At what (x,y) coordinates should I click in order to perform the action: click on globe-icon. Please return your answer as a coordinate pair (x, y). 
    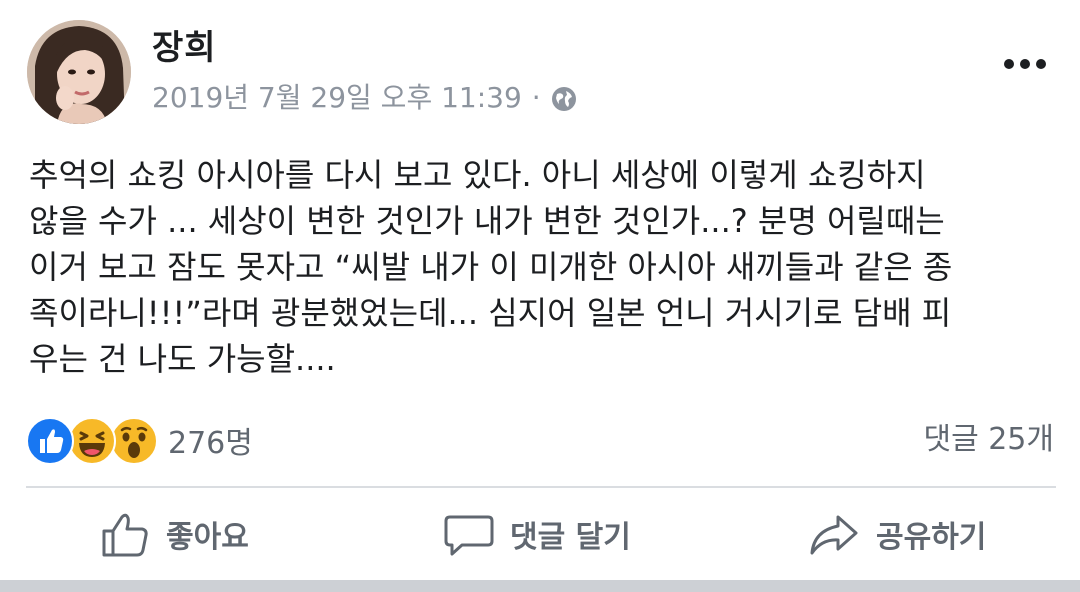
    Looking at the image, I should click on (564, 98).